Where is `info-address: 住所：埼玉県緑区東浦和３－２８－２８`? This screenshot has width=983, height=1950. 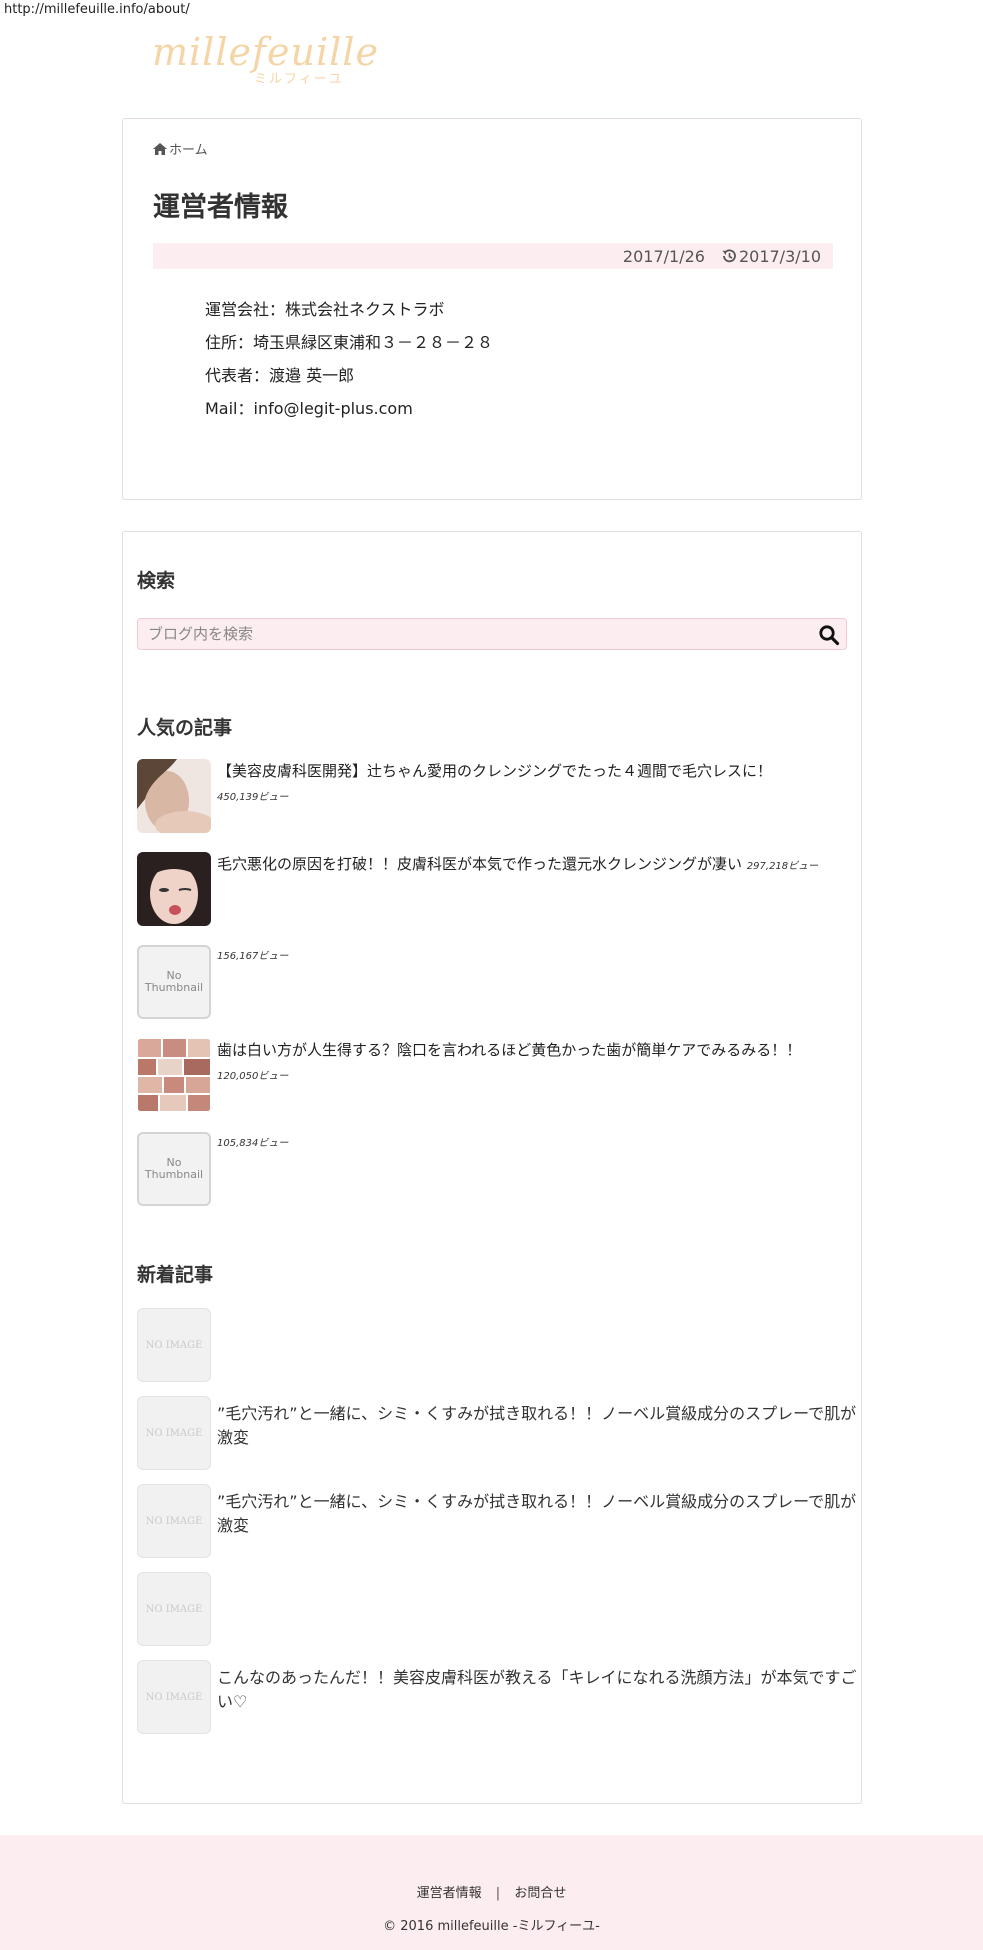 info-address: 住所：埼玉県緑区東浦和３－２８－２８ is located at coordinates (349, 342).